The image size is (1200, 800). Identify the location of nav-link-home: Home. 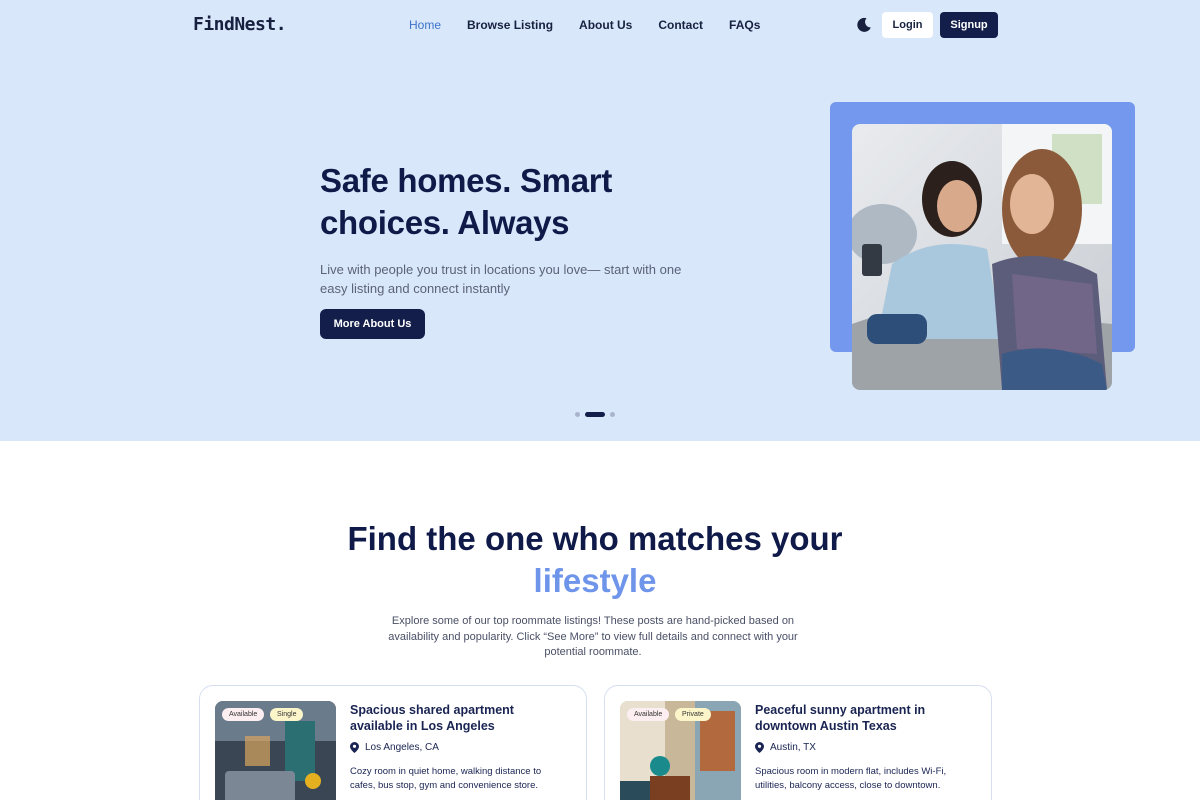
(425, 25).